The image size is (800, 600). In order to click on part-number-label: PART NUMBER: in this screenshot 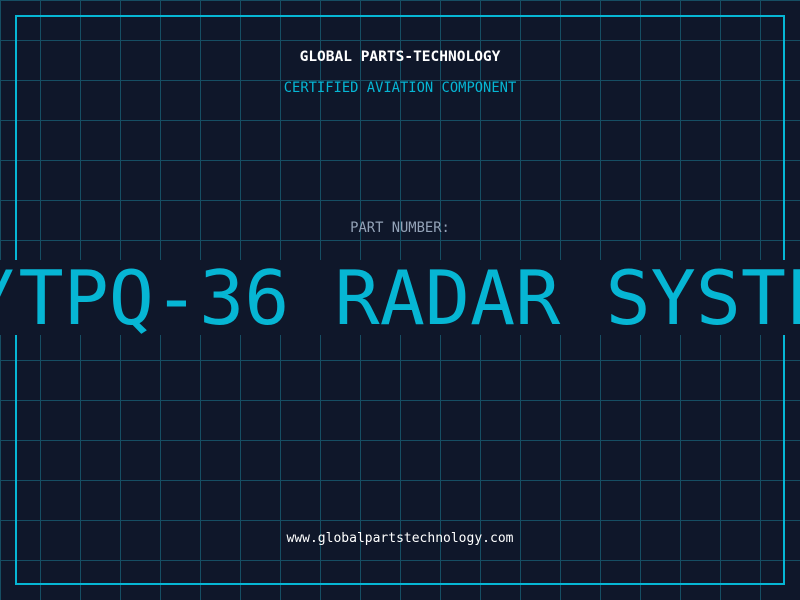, I will do `click(400, 228)`.